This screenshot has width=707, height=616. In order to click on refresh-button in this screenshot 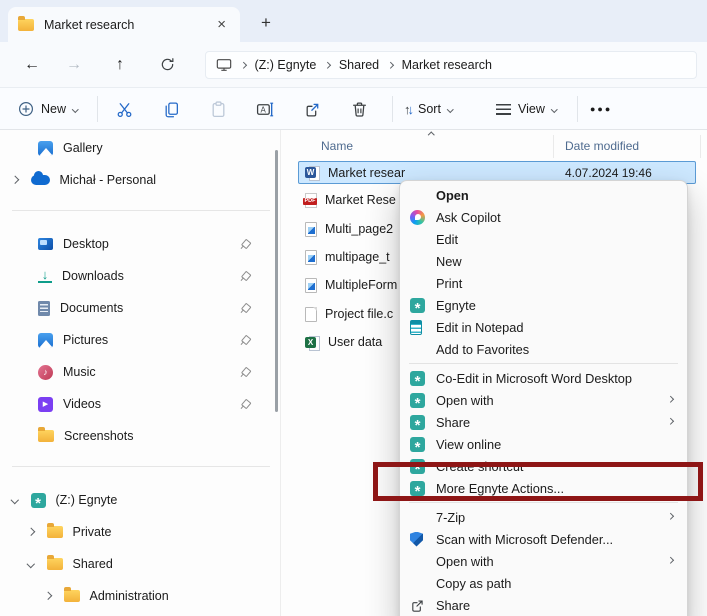, I will do `click(167, 65)`.